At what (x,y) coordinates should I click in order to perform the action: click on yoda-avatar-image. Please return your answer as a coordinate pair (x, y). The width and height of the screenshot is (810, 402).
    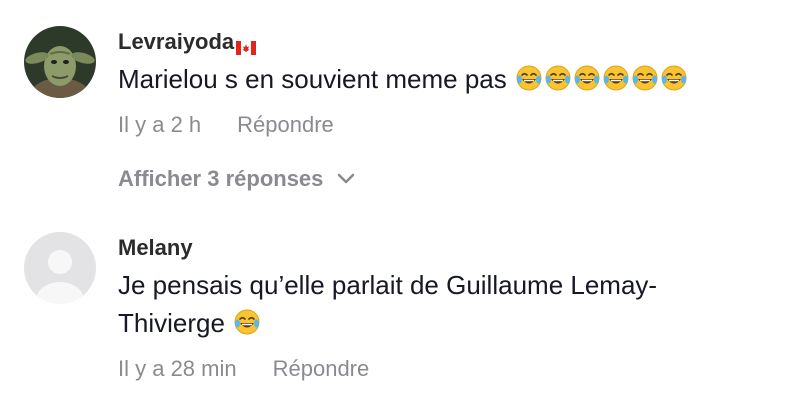
    Looking at the image, I should click on (60, 62).